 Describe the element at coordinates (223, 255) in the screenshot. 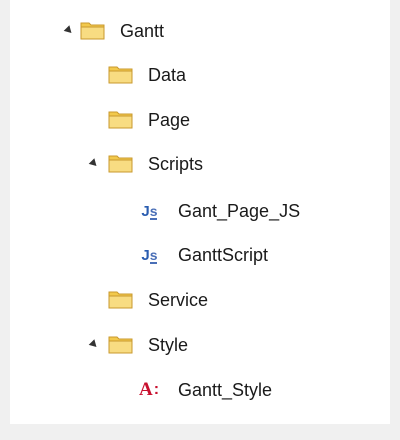

I see `tree-node-label: GanttScript` at that location.